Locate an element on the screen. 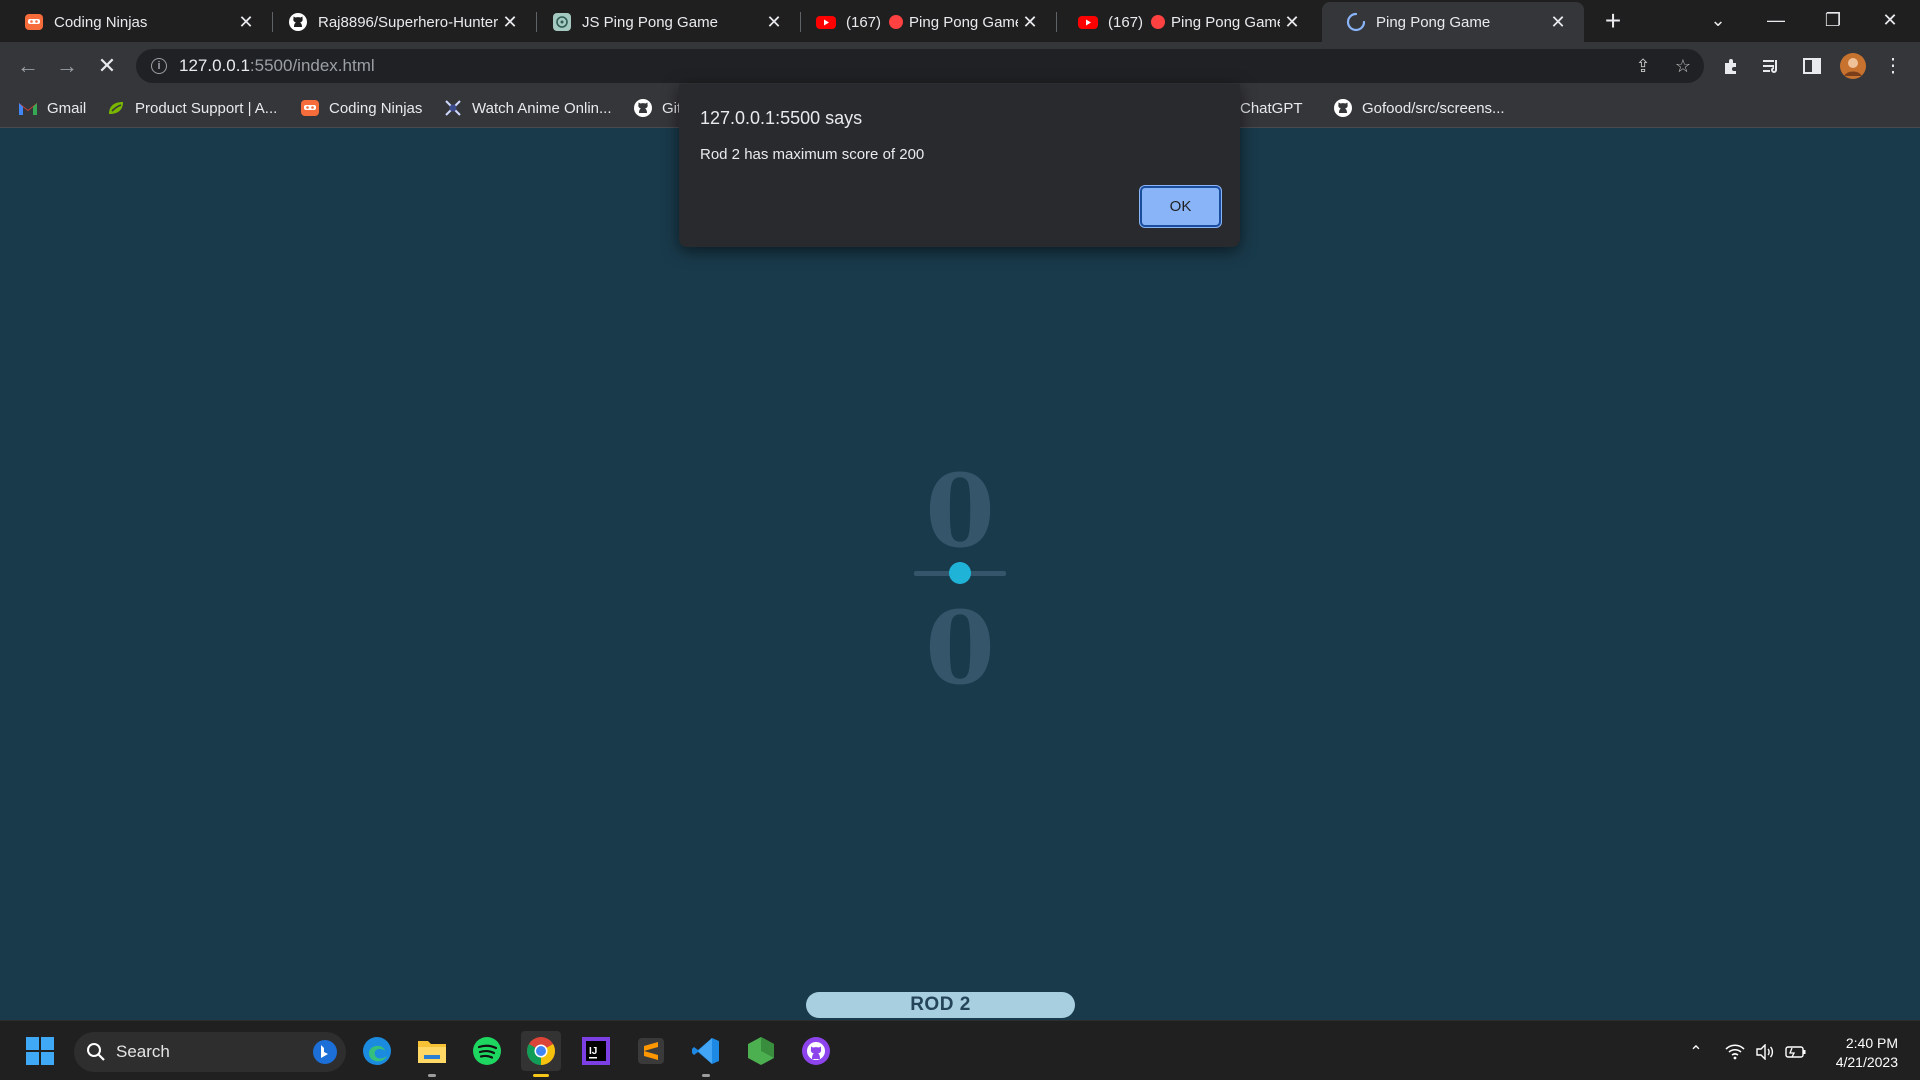 This screenshot has height=1080, width=1920. taskbar-clock: 2:40 PM 4/21/2023 is located at coordinates (1868, 1053).